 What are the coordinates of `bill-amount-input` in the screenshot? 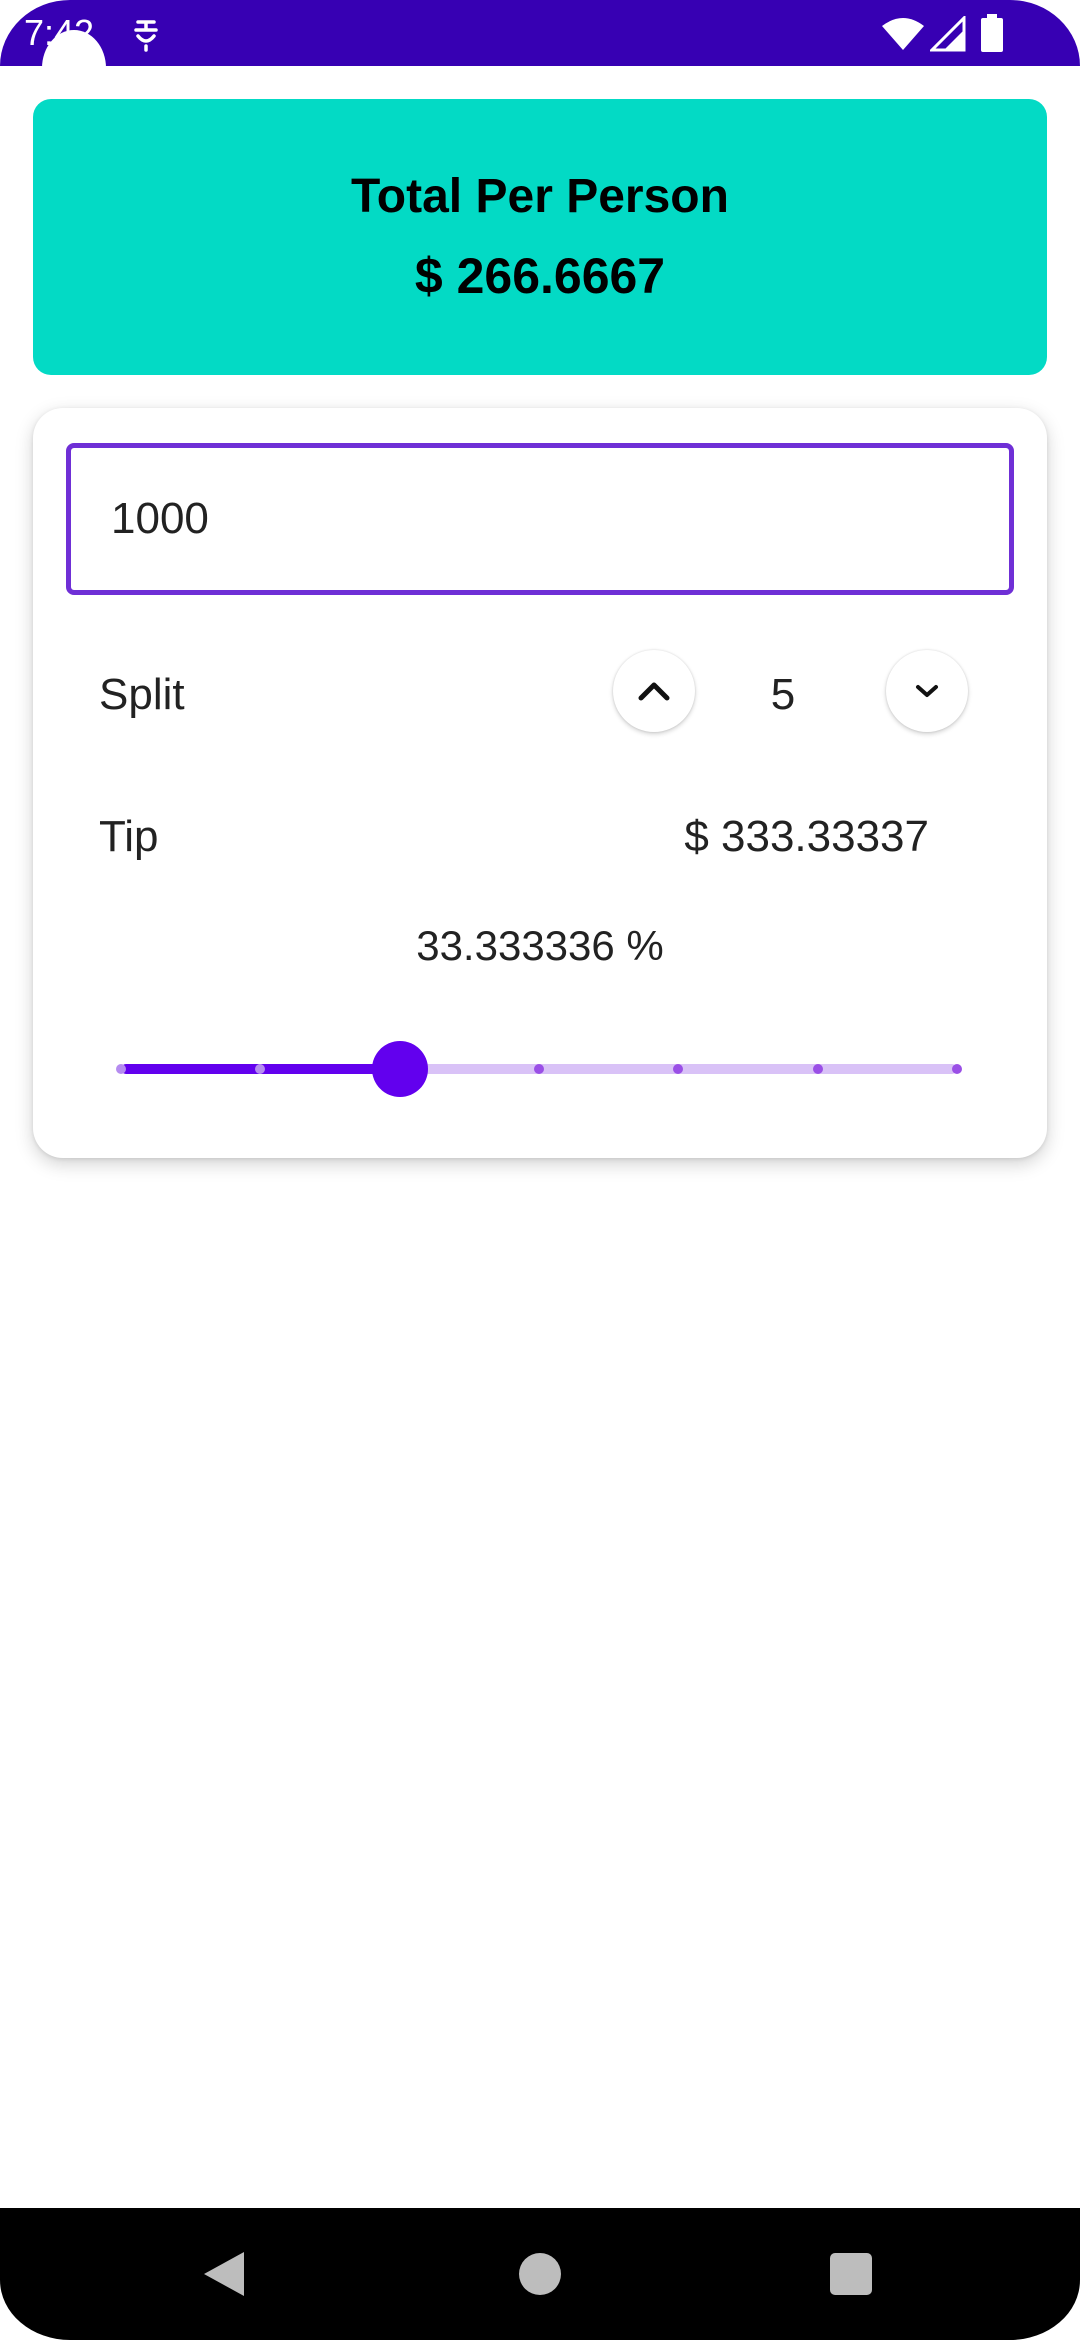 It's located at (540, 519).